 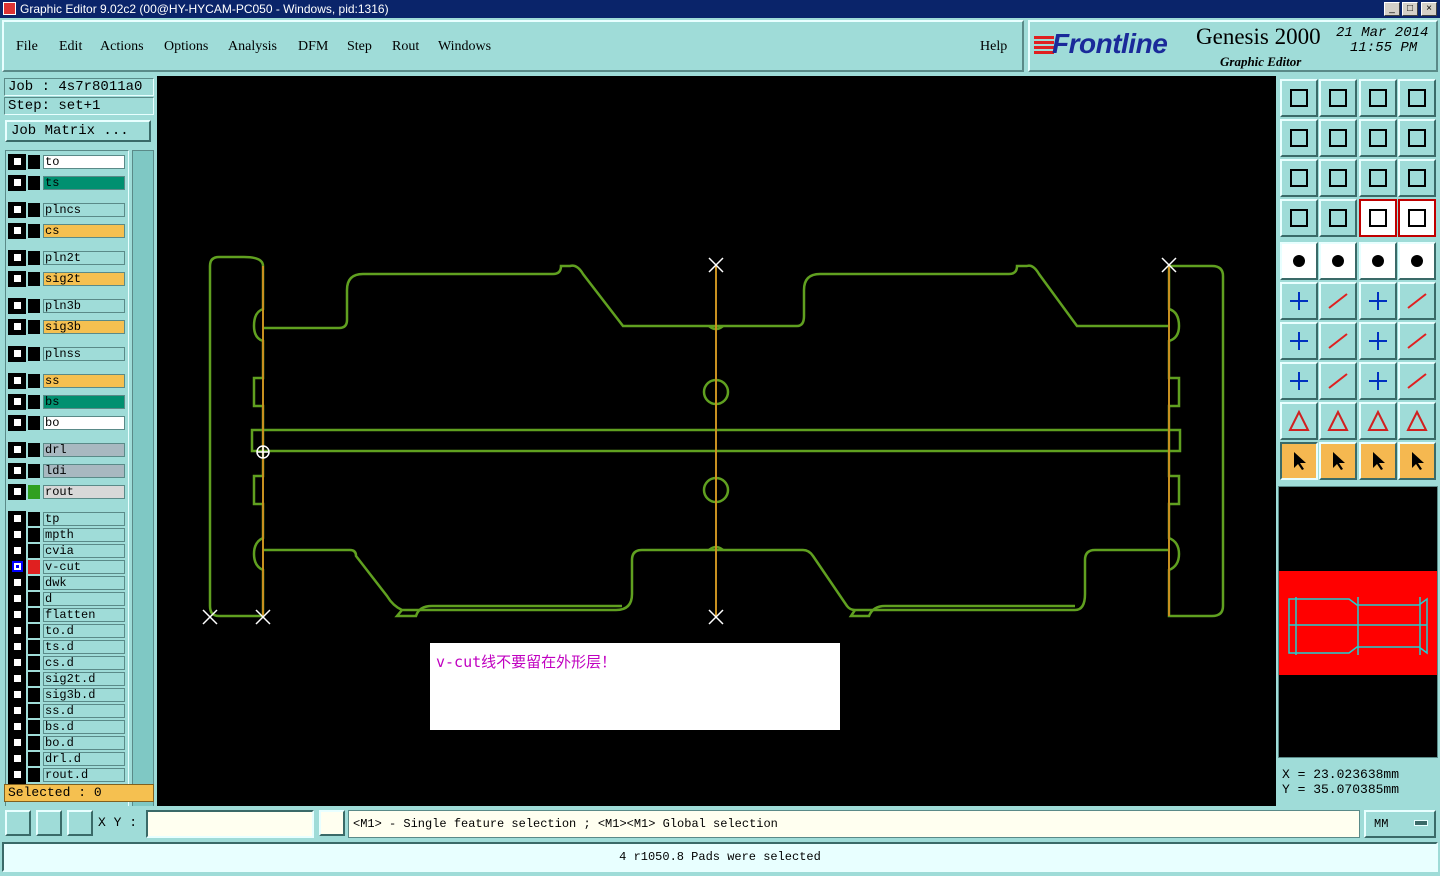 What do you see at coordinates (359, 47) in the screenshot?
I see `menu-step: Step` at bounding box center [359, 47].